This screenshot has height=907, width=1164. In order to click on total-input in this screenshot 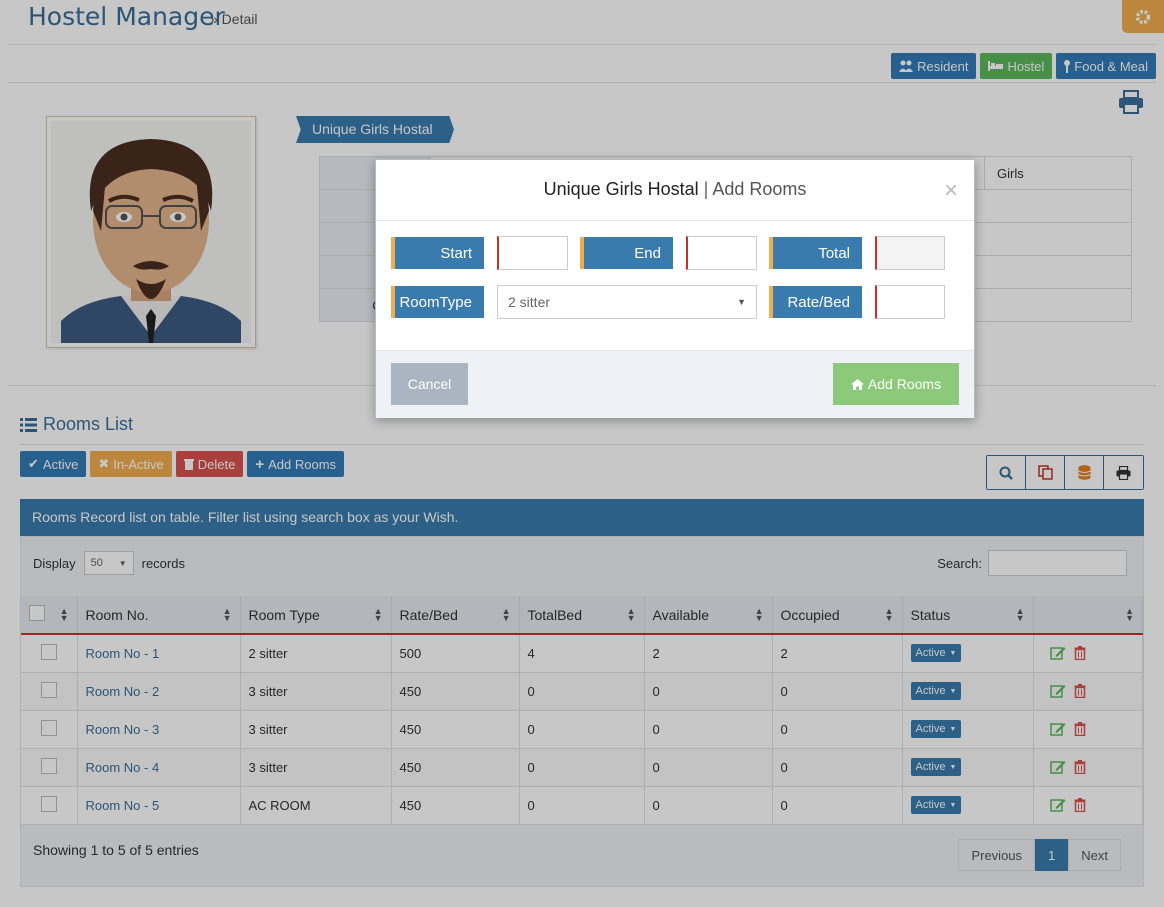, I will do `click(910, 253)`.